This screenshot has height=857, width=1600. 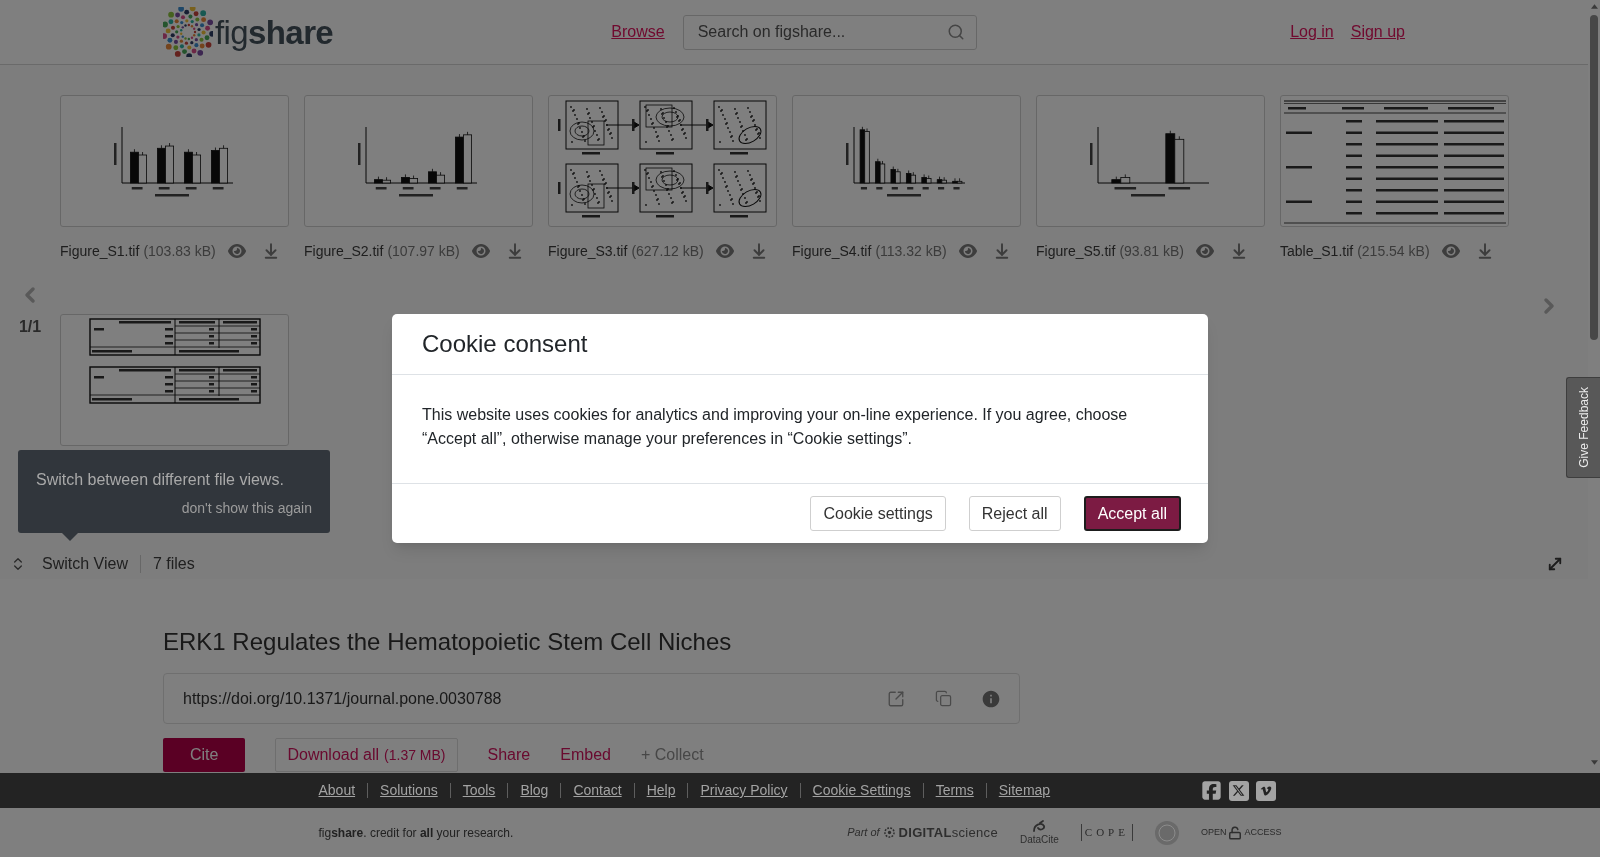 I want to click on auth-link: Log in, so click(x=1312, y=32).